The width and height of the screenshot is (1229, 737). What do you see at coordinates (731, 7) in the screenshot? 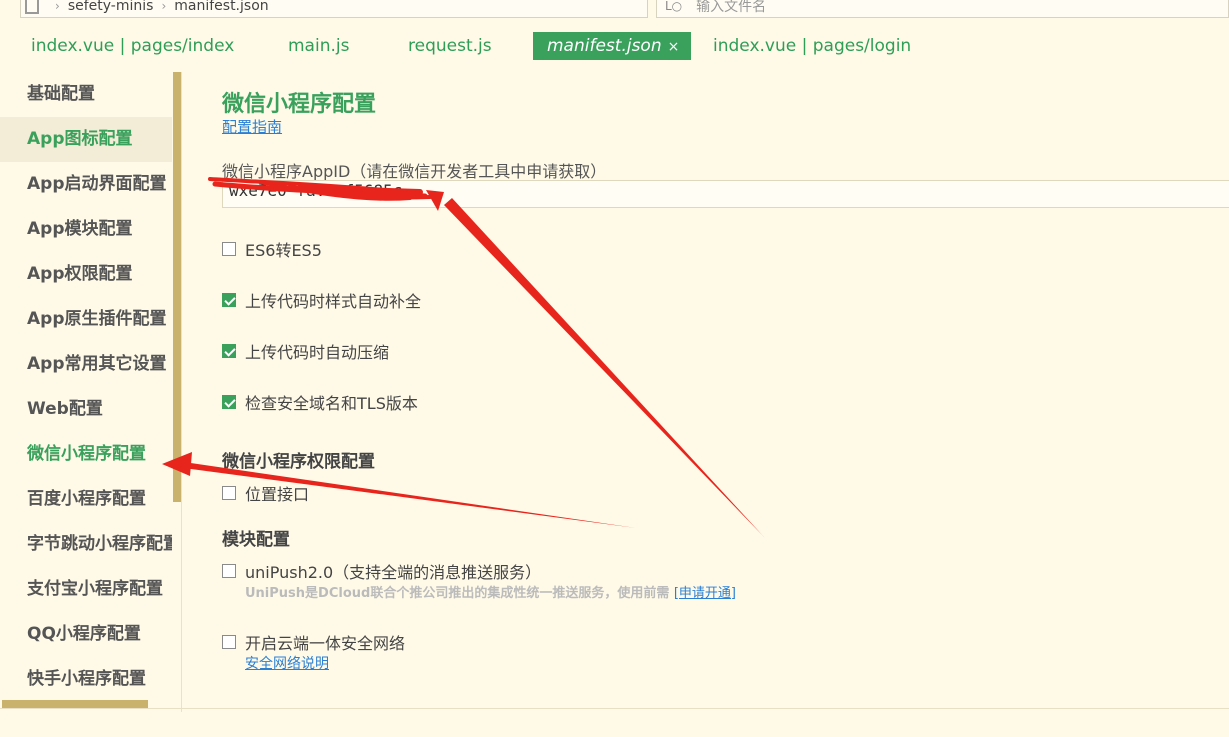
I see `file-search-placeholder: 输入文件名` at bounding box center [731, 7].